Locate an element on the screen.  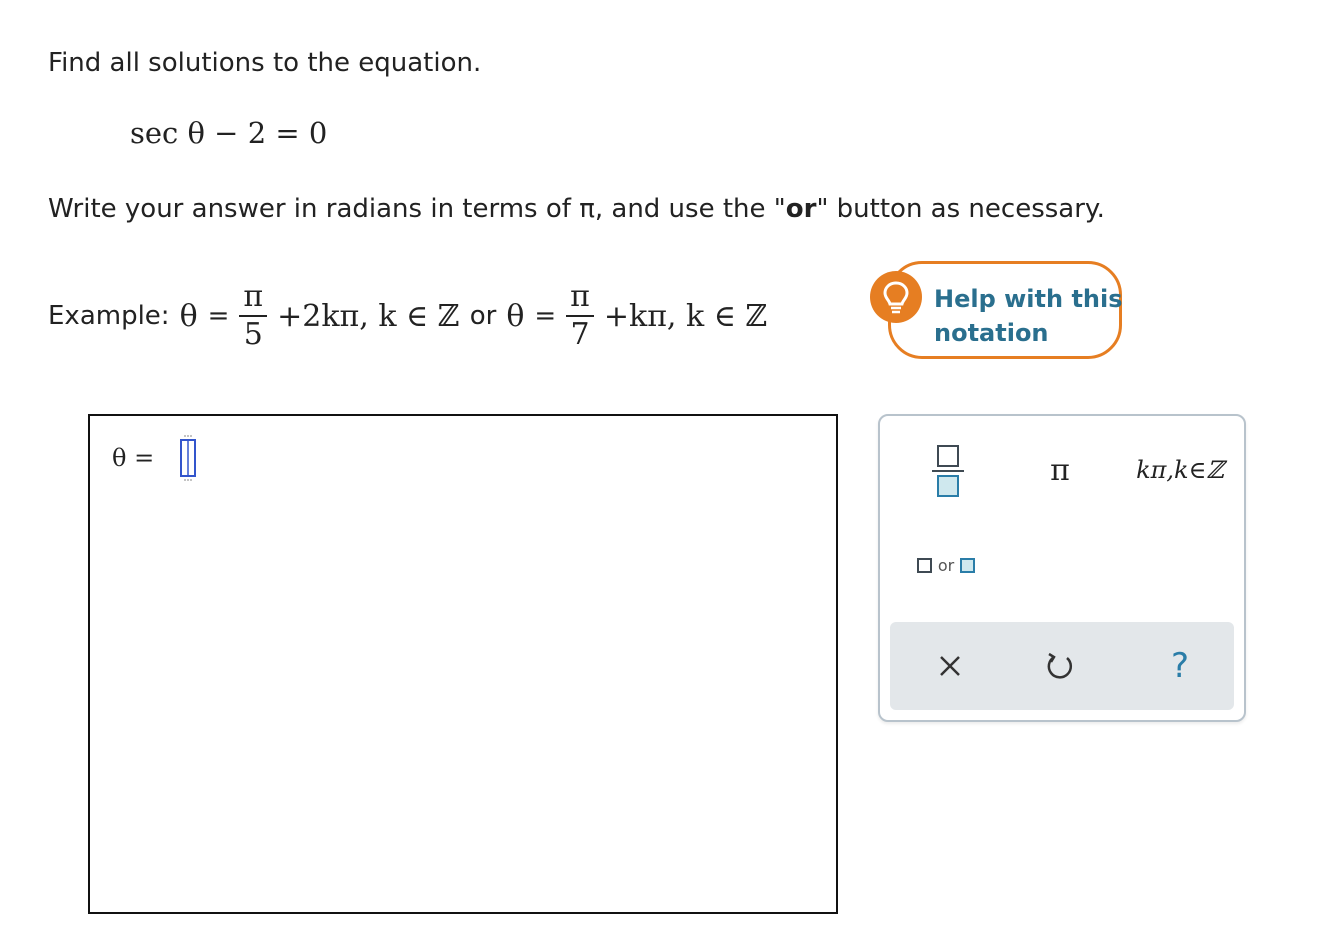
help-button: ? is located at coordinates (1180, 666).